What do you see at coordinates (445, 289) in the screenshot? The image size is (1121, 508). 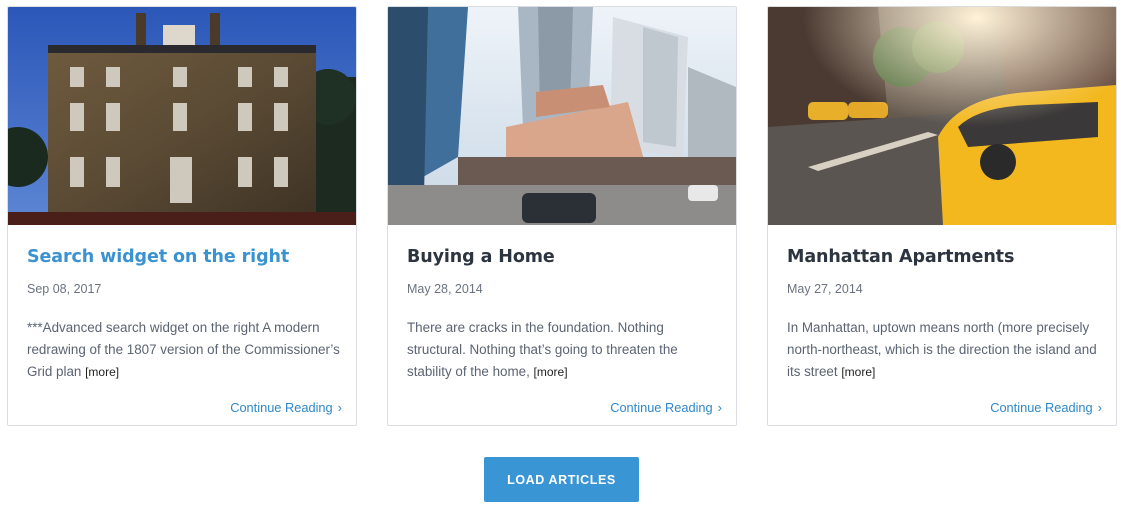 I see `article-date: May 28, 2014` at bounding box center [445, 289].